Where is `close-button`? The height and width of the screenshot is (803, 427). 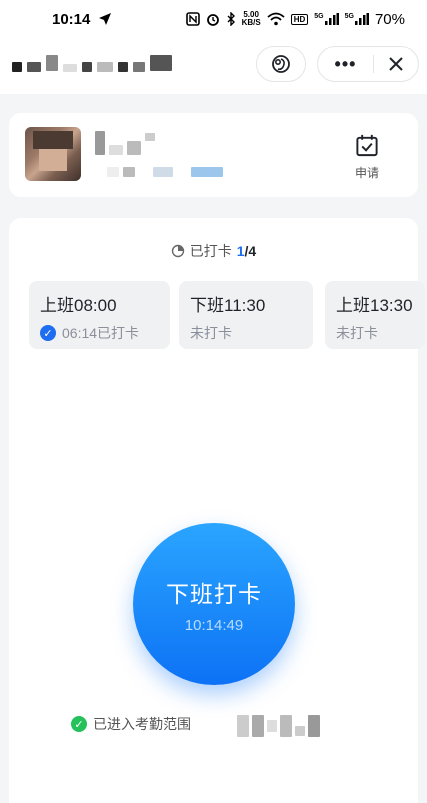 close-button is located at coordinates (396, 64).